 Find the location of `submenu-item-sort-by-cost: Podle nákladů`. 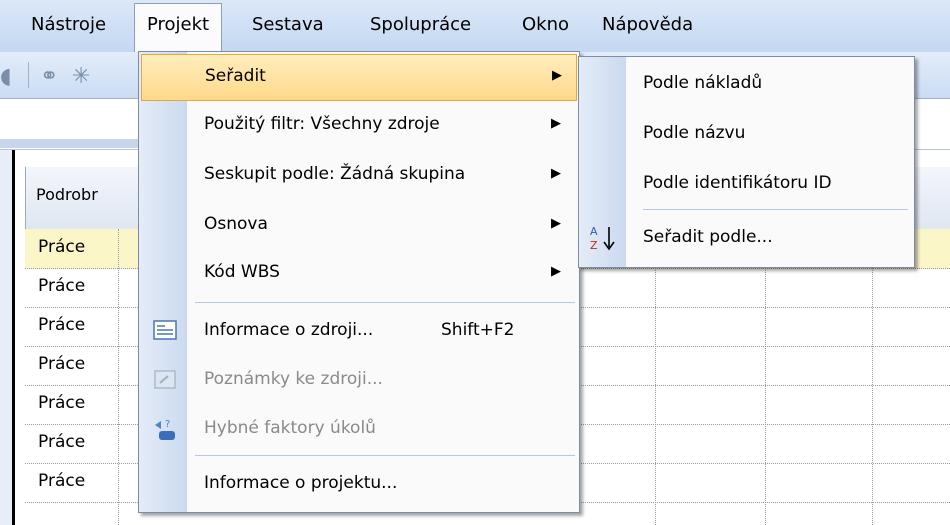

submenu-item-sort-by-cost: Podle nákladů is located at coordinates (746, 84).